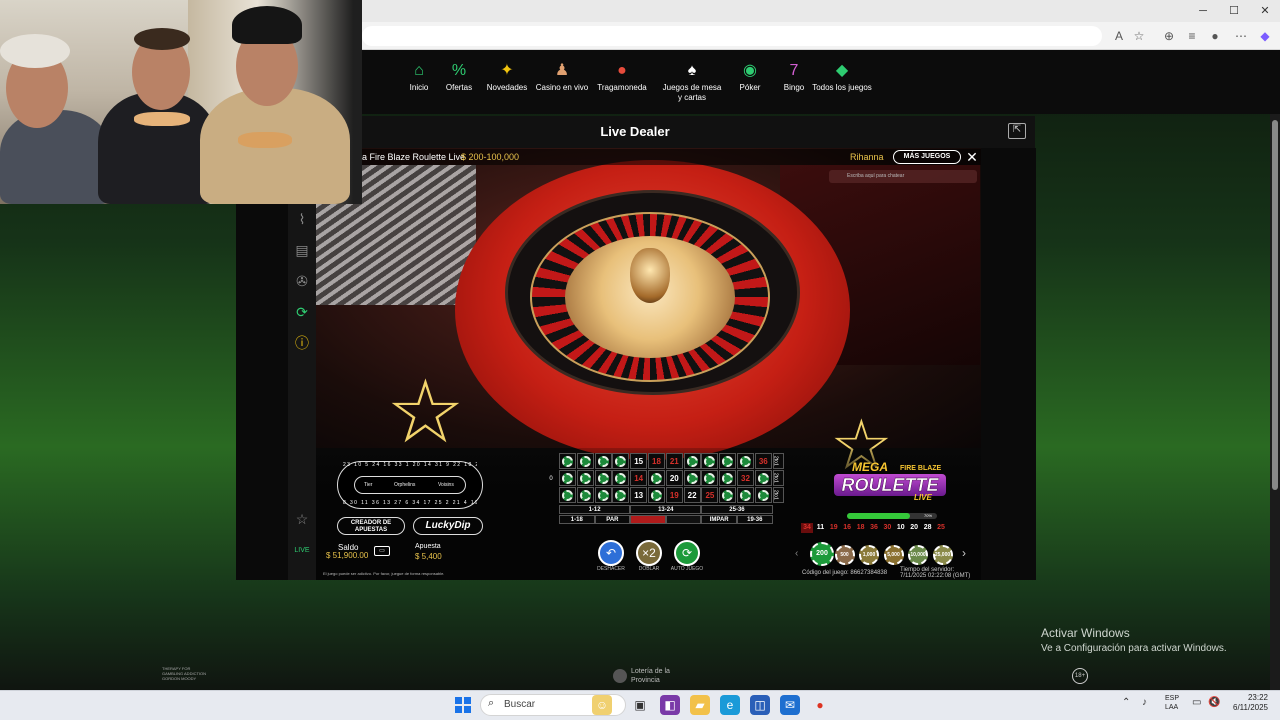 Image resolution: width=1280 pixels, height=720 pixels. I want to click on app-icon: ●, so click(820, 705).